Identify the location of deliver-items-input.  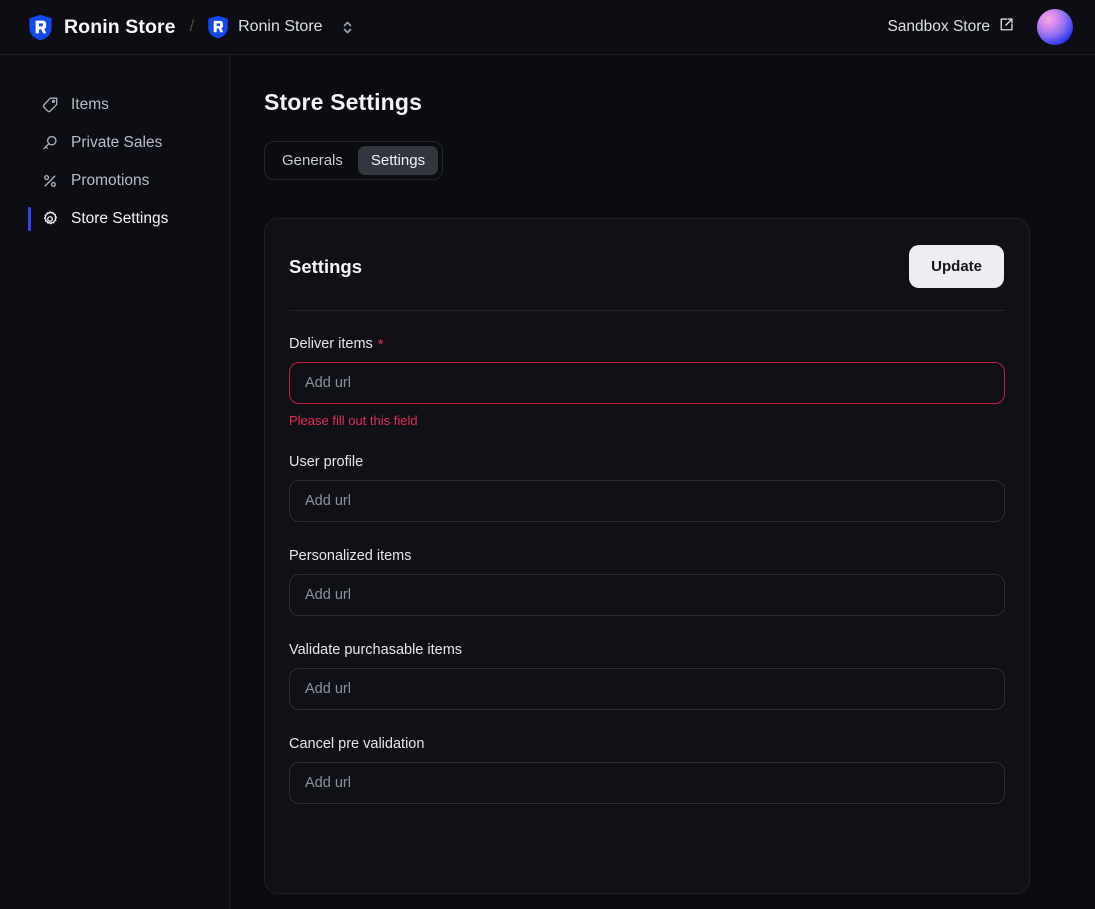
(647, 383).